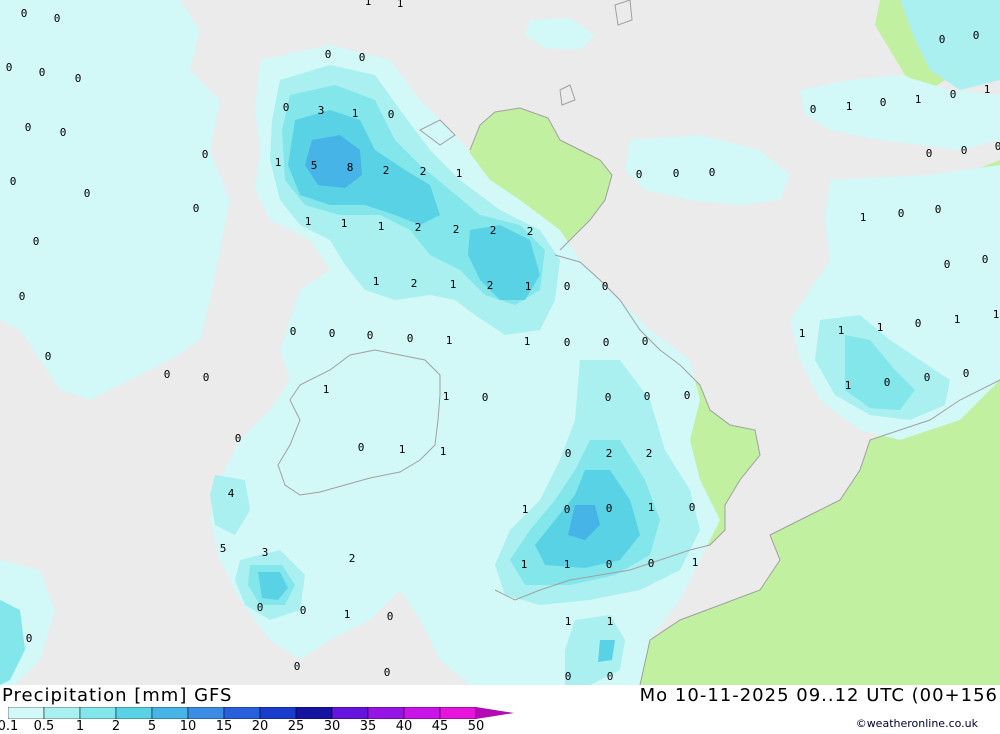 This screenshot has height=734, width=1000. Describe the element at coordinates (260, 726) in the screenshot. I see `legend-tick-label: 20` at that location.